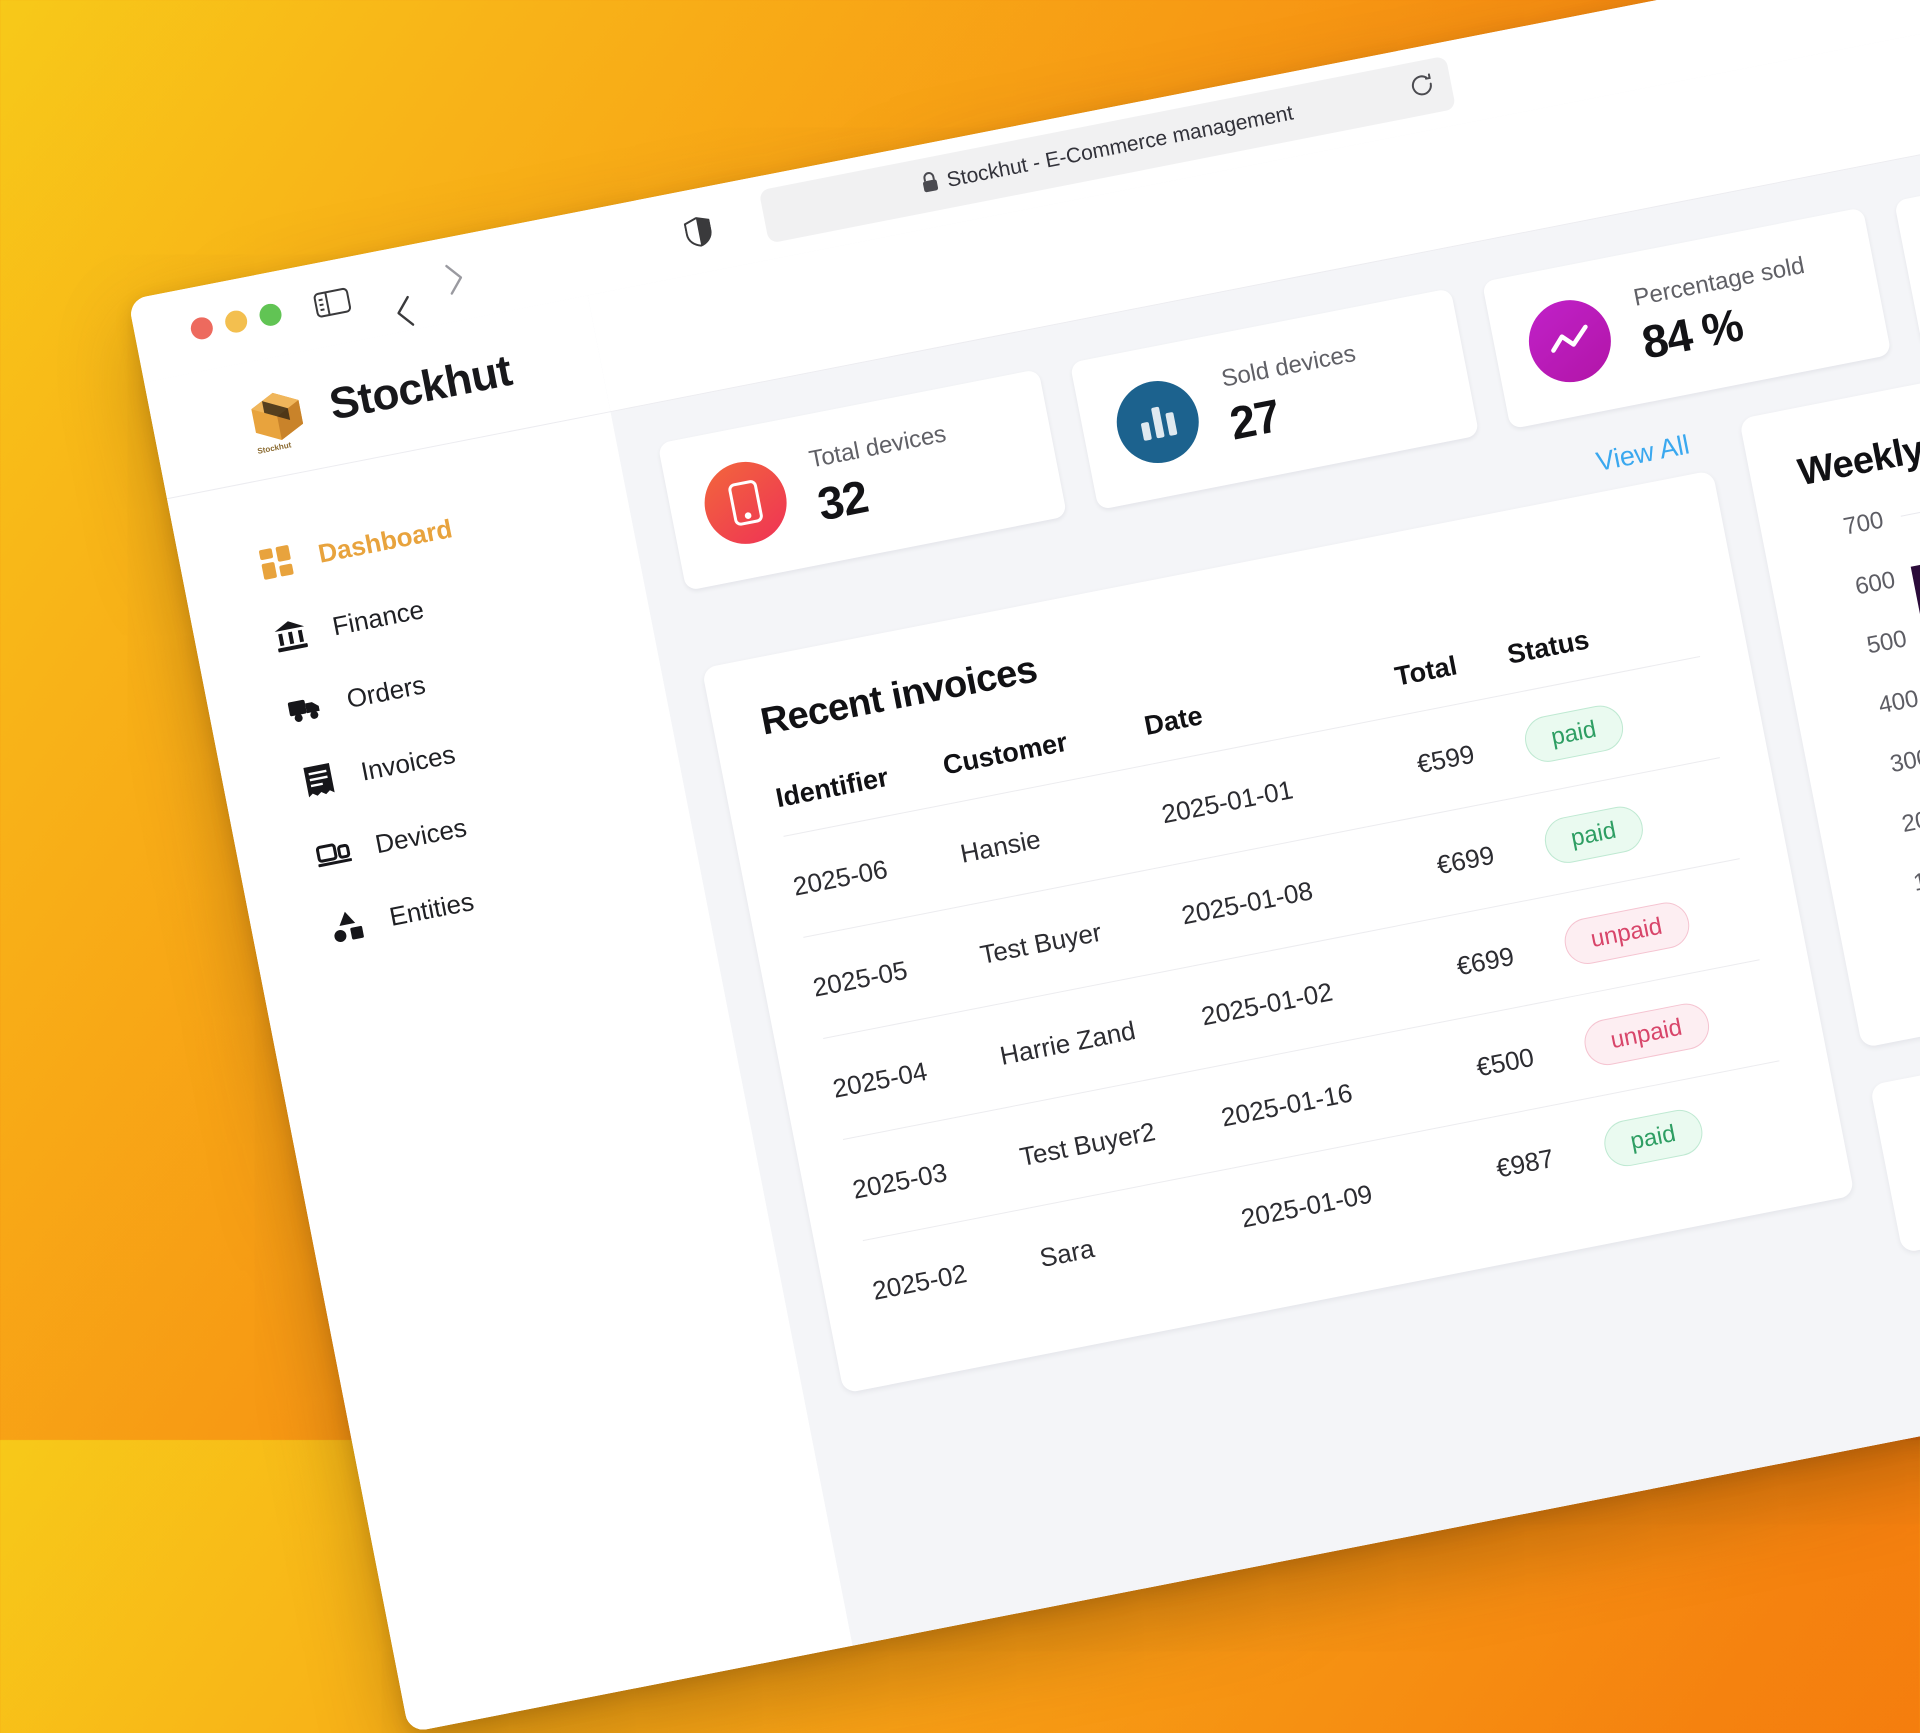 The image size is (1920, 1733). Describe the element at coordinates (385, 691) in the screenshot. I see `sidebar-item-label: Orders` at that location.